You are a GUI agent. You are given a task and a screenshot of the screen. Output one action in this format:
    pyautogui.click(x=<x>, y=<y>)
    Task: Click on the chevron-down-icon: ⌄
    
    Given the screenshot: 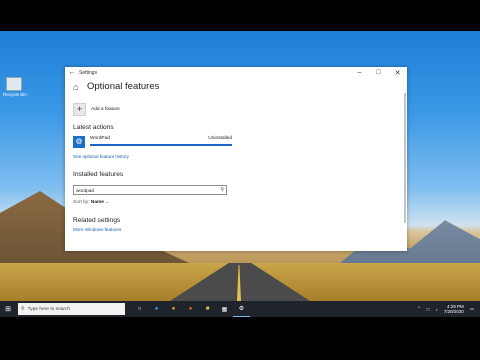 What is the action you would take?
    pyautogui.click(x=107, y=202)
    